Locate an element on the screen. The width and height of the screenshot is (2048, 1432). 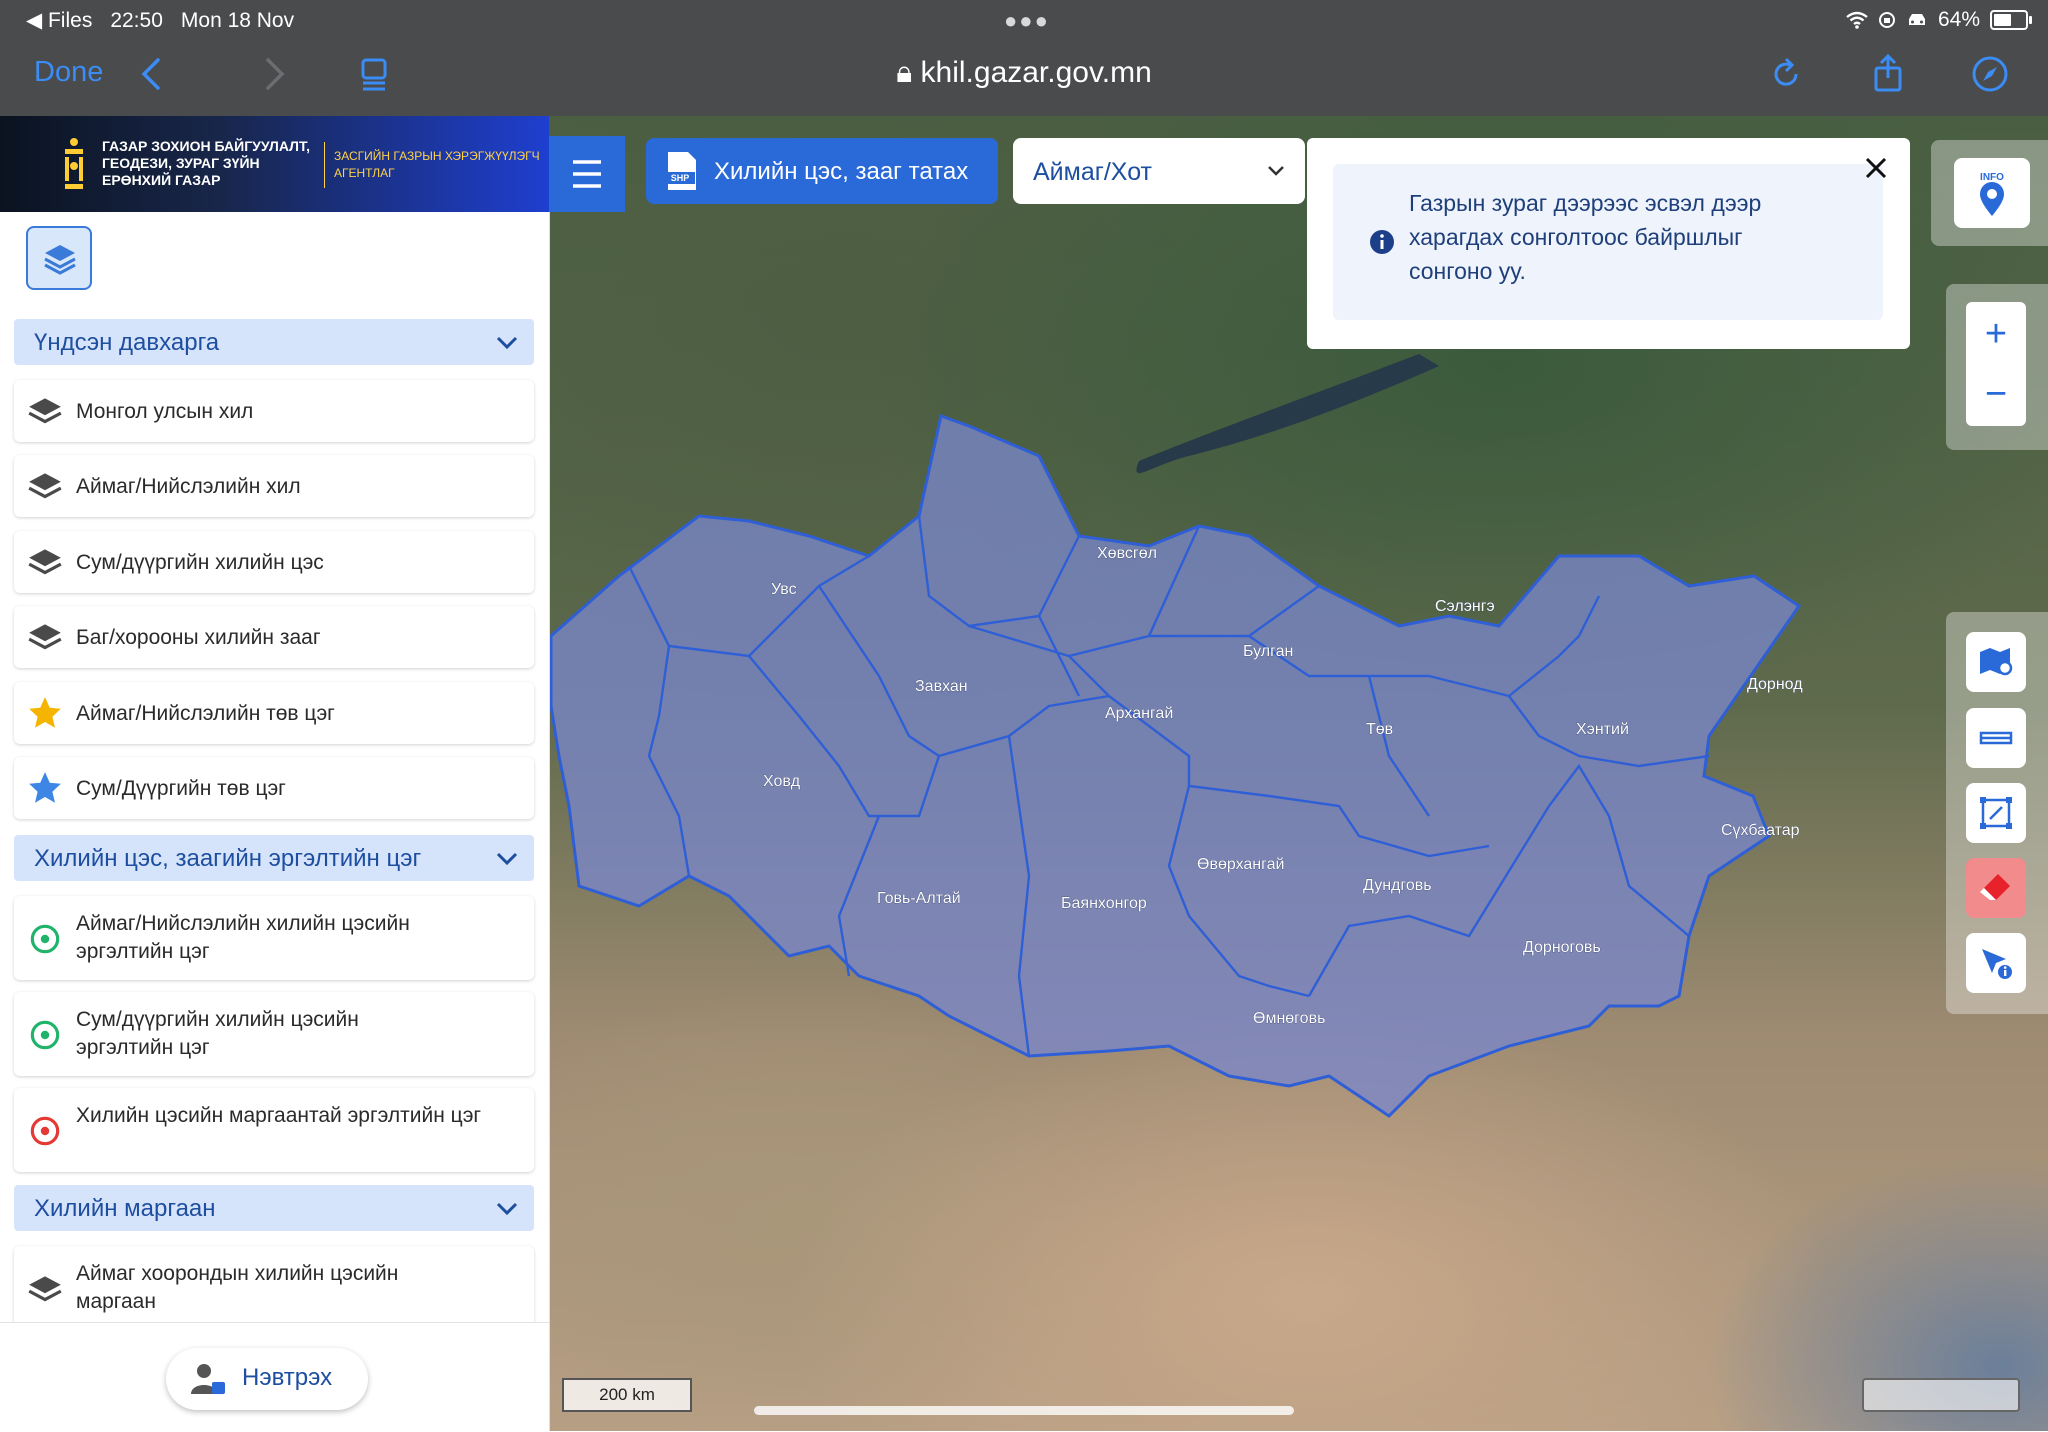
reload-icon is located at coordinates (1786, 74).